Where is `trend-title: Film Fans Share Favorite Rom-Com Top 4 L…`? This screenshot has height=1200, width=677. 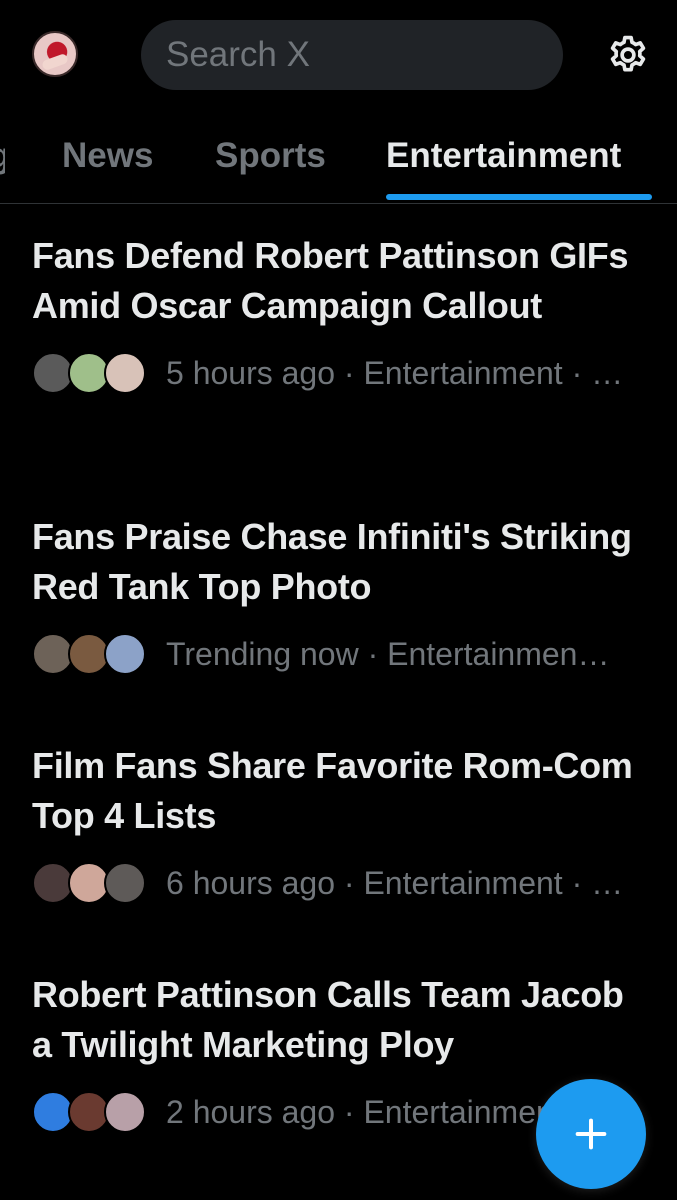
trend-title: Film Fans Share Favorite Rom-Com Top 4 L… is located at coordinates (332, 790).